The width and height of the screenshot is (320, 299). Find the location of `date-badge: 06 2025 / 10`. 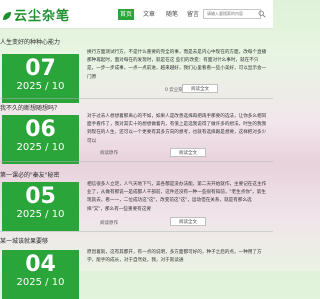

date-badge: 06 2025 / 10 is located at coordinates (40, 139).